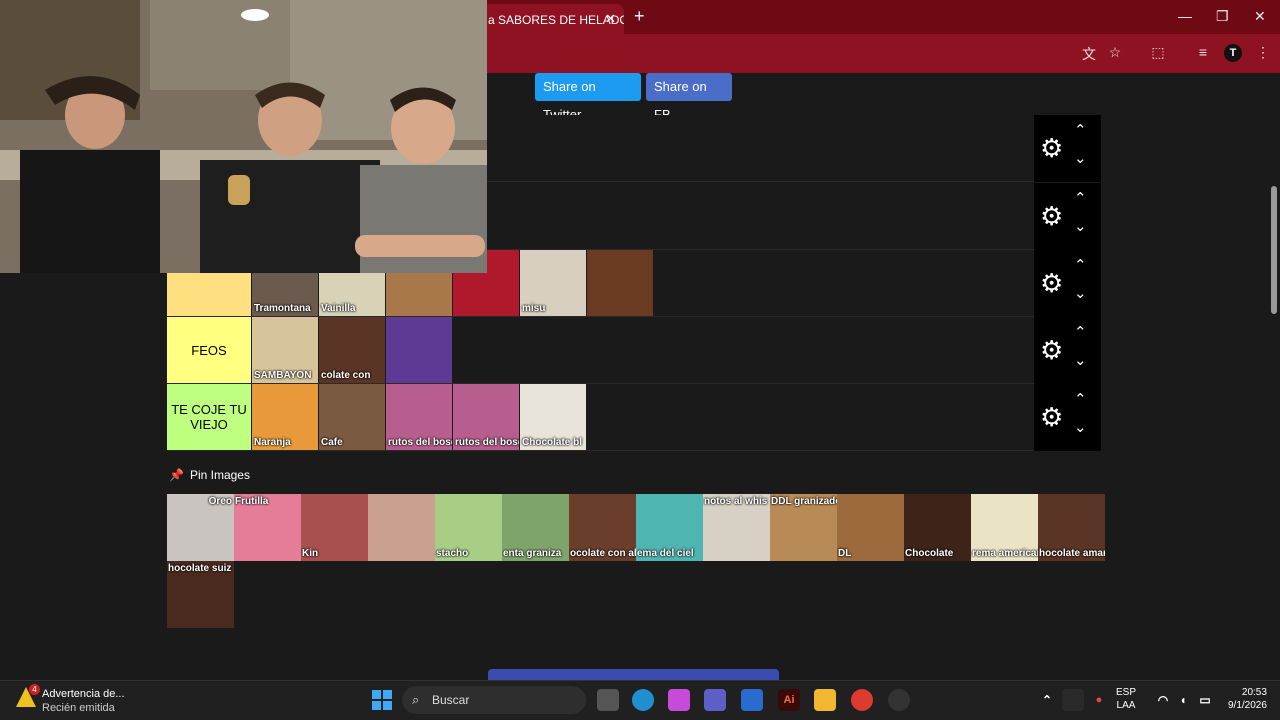 Image resolution: width=1280 pixels, height=720 pixels. What do you see at coordinates (285, 417) in the screenshot?
I see `tier-item: Naranja` at bounding box center [285, 417].